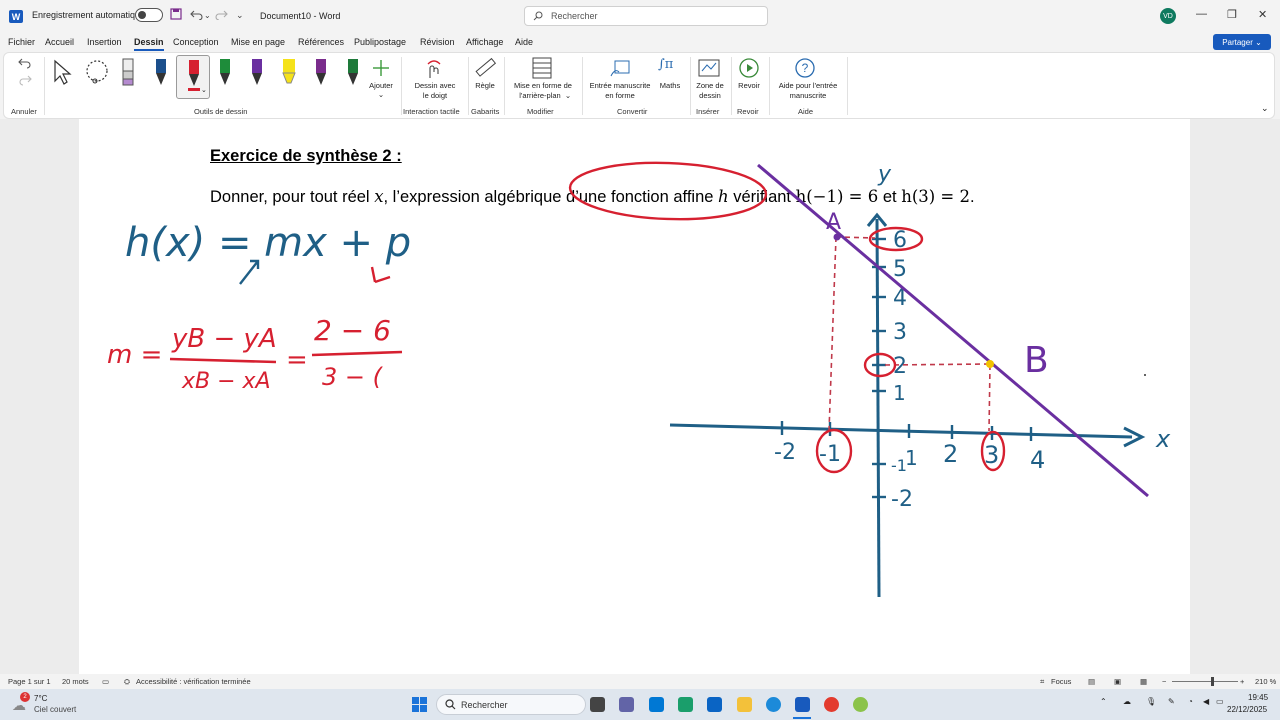  What do you see at coordinates (1205, 681) in the screenshot?
I see `zoom-slider` at bounding box center [1205, 681].